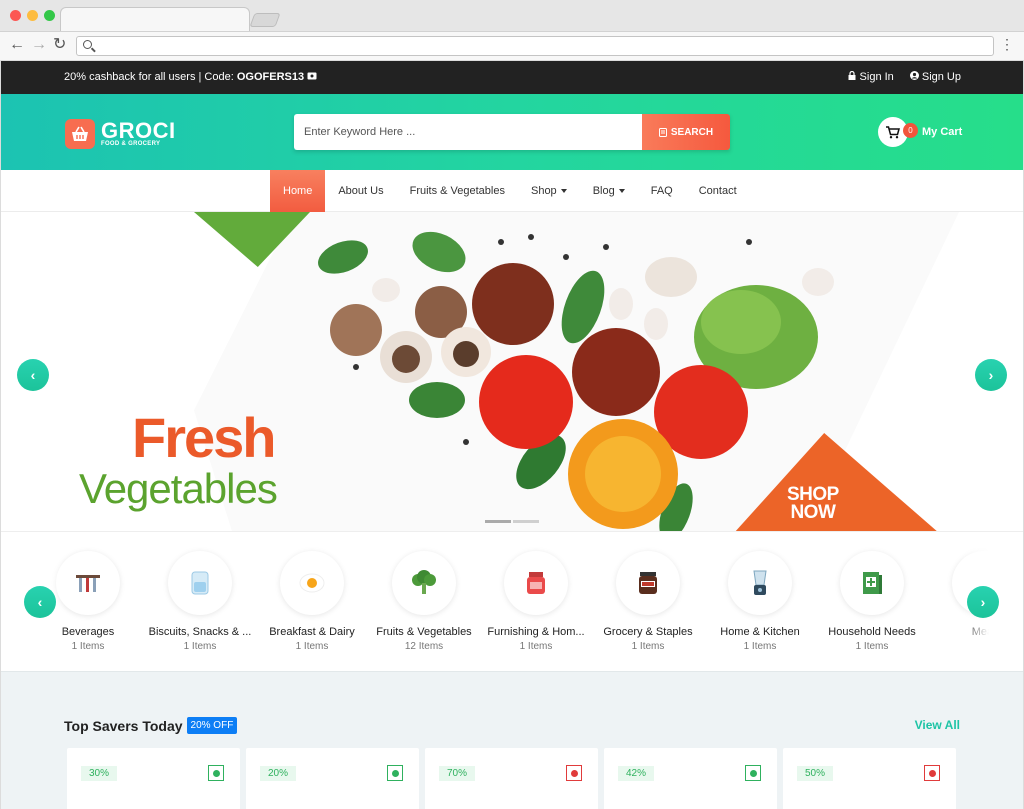 The width and height of the screenshot is (1024, 809). I want to click on reload-icon: ↻, so click(59, 45).